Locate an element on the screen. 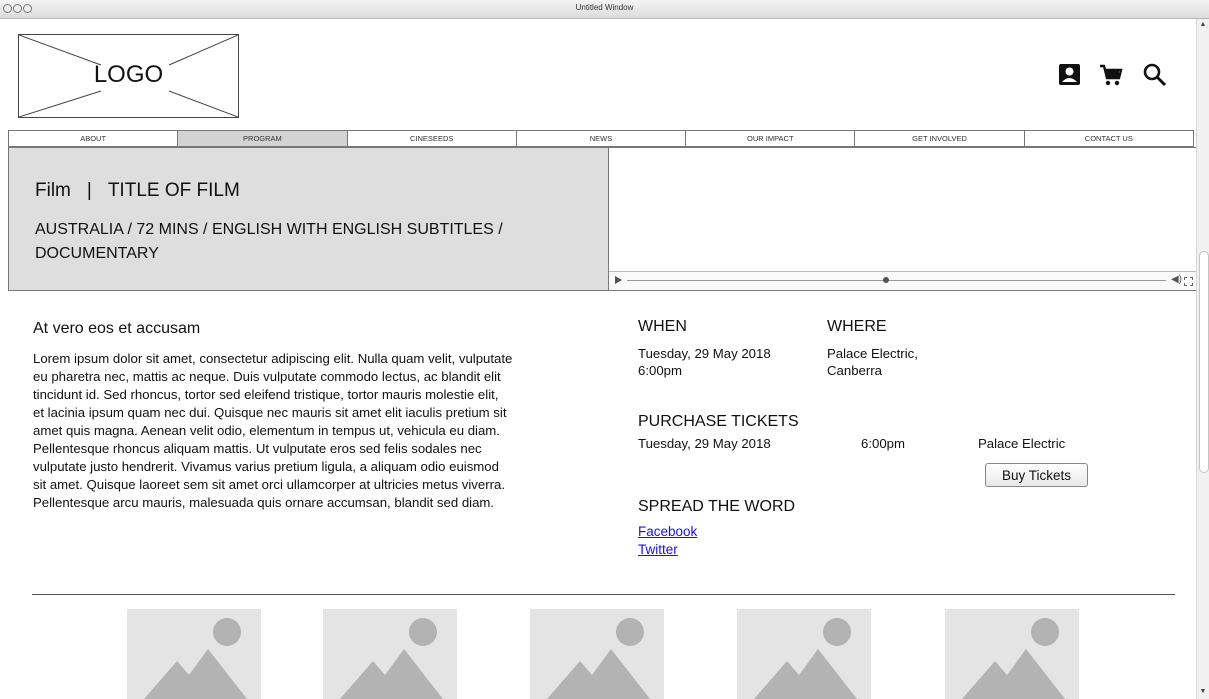 The image size is (1209, 699). facebook-link: Facebook is located at coordinates (667, 531).